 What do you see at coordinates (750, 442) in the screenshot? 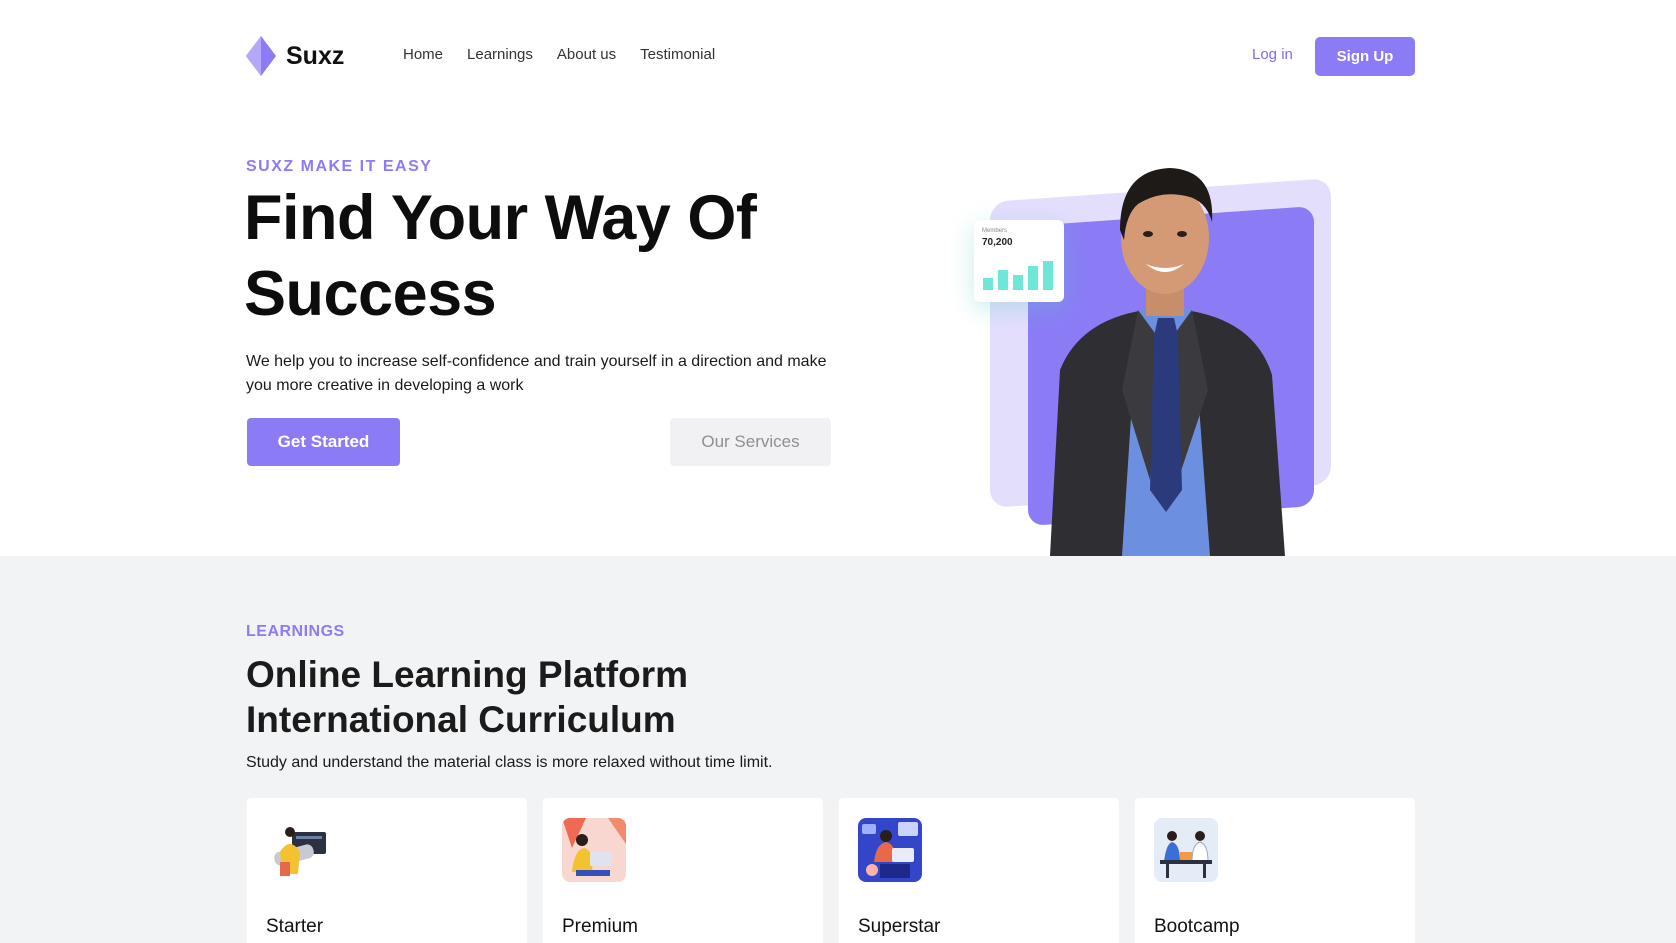
I see `our-services-button: Our Services` at bounding box center [750, 442].